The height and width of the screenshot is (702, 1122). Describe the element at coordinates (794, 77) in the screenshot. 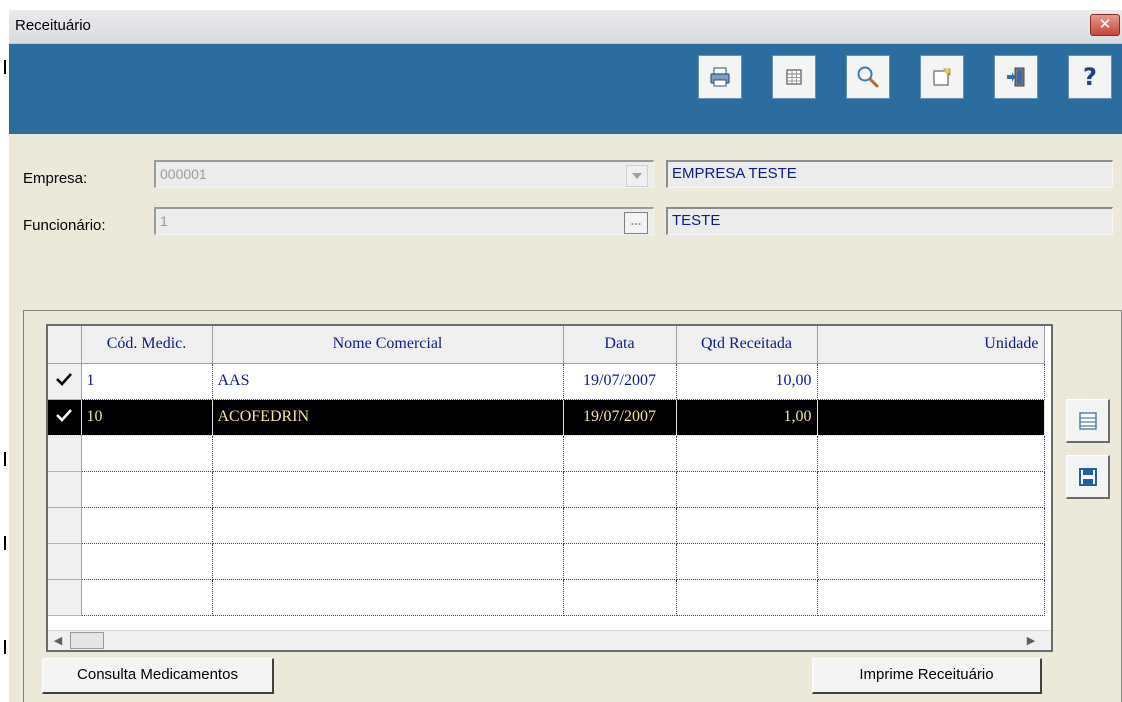

I see `grid-button` at that location.